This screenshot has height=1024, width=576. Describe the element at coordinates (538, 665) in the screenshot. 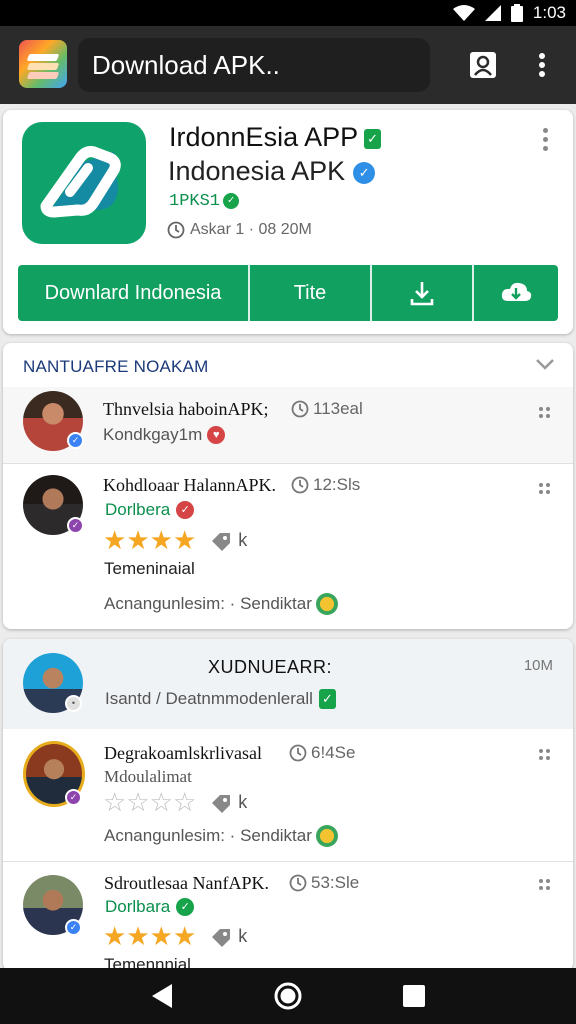

I see `section-size: 10M` at that location.